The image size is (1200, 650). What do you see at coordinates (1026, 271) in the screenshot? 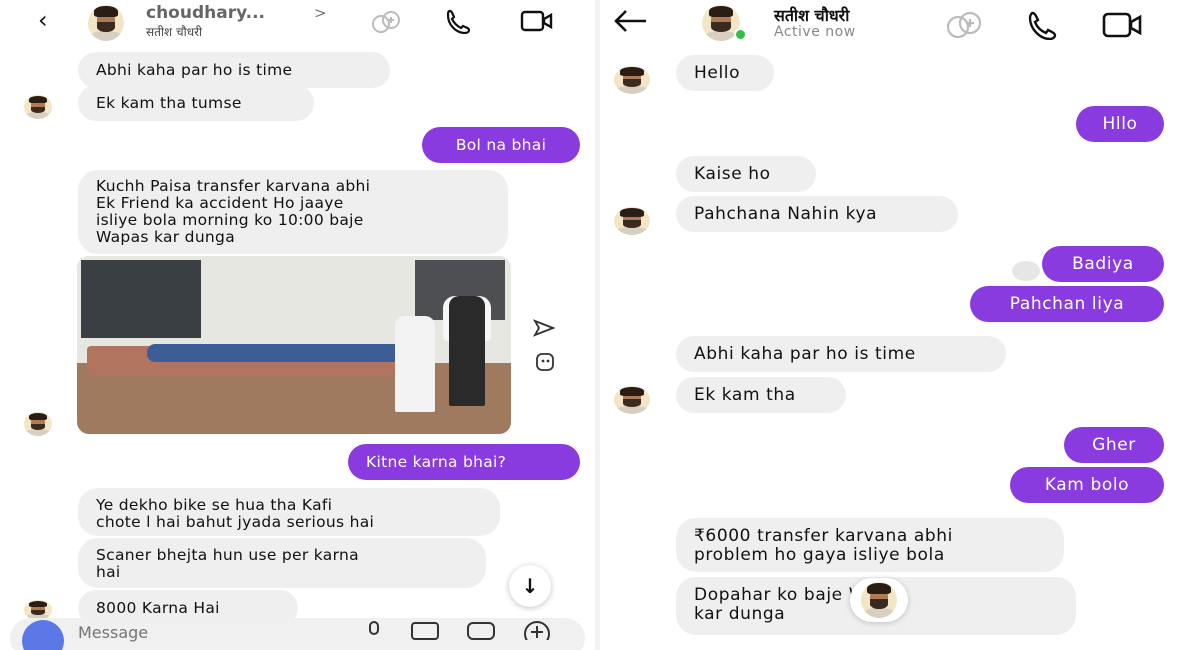
I see `seen-indicator` at bounding box center [1026, 271].